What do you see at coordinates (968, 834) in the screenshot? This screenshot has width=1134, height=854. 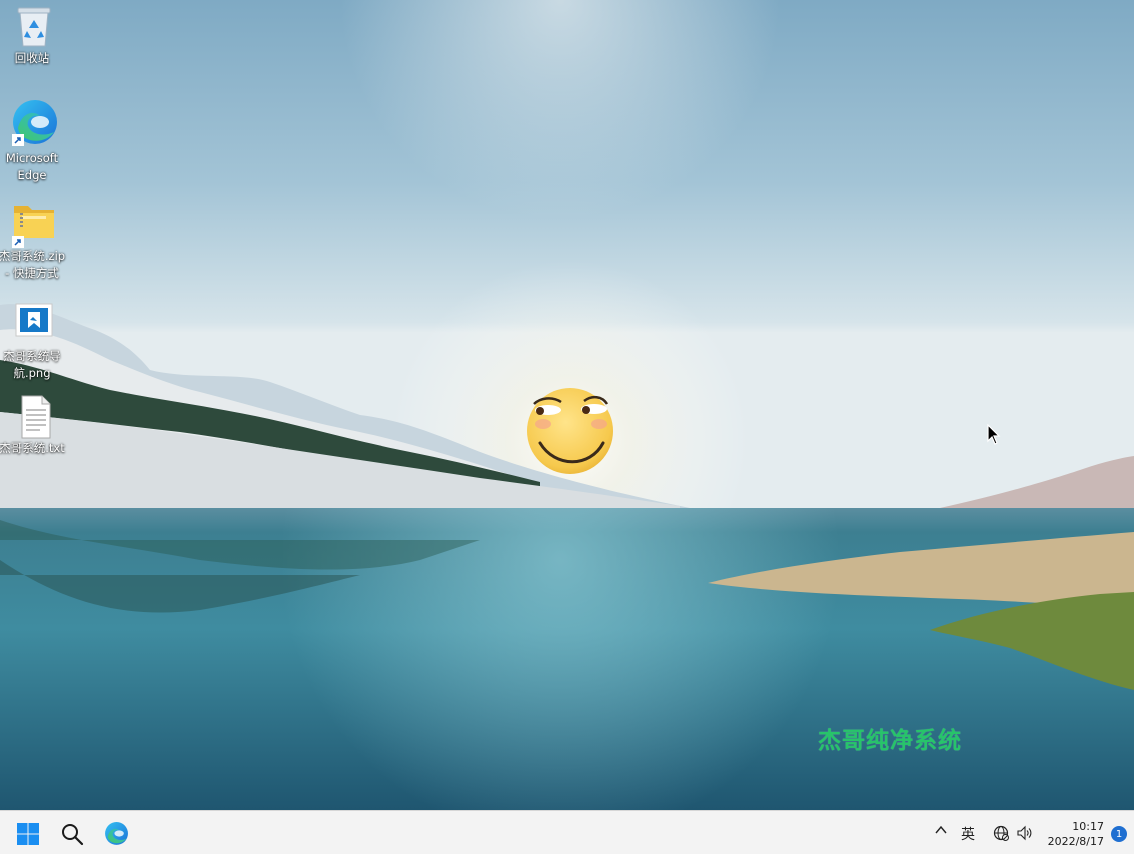 I see `input-method-indicator: 英` at bounding box center [968, 834].